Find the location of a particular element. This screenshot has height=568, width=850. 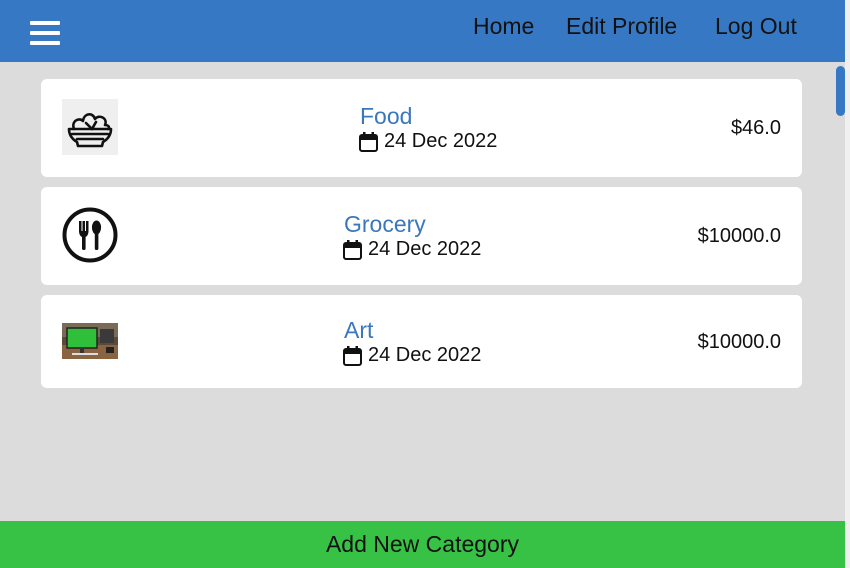

fork-spoon-icon is located at coordinates (90, 235).